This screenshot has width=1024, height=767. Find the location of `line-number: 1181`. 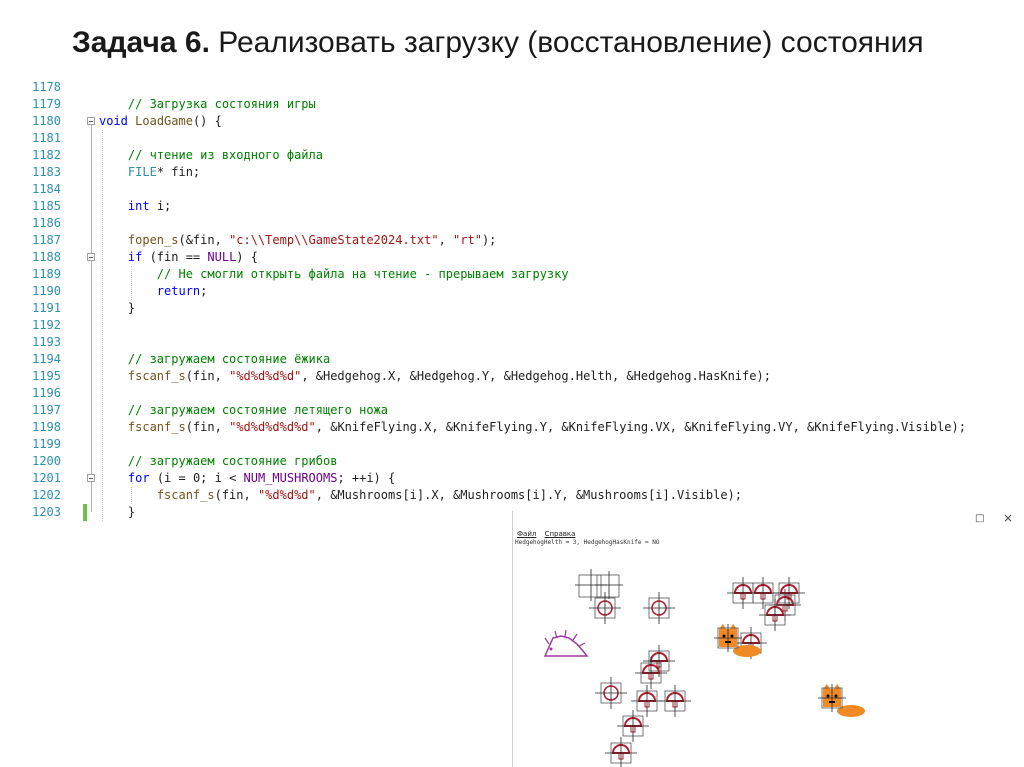

line-number: 1181 is located at coordinates (46, 138).